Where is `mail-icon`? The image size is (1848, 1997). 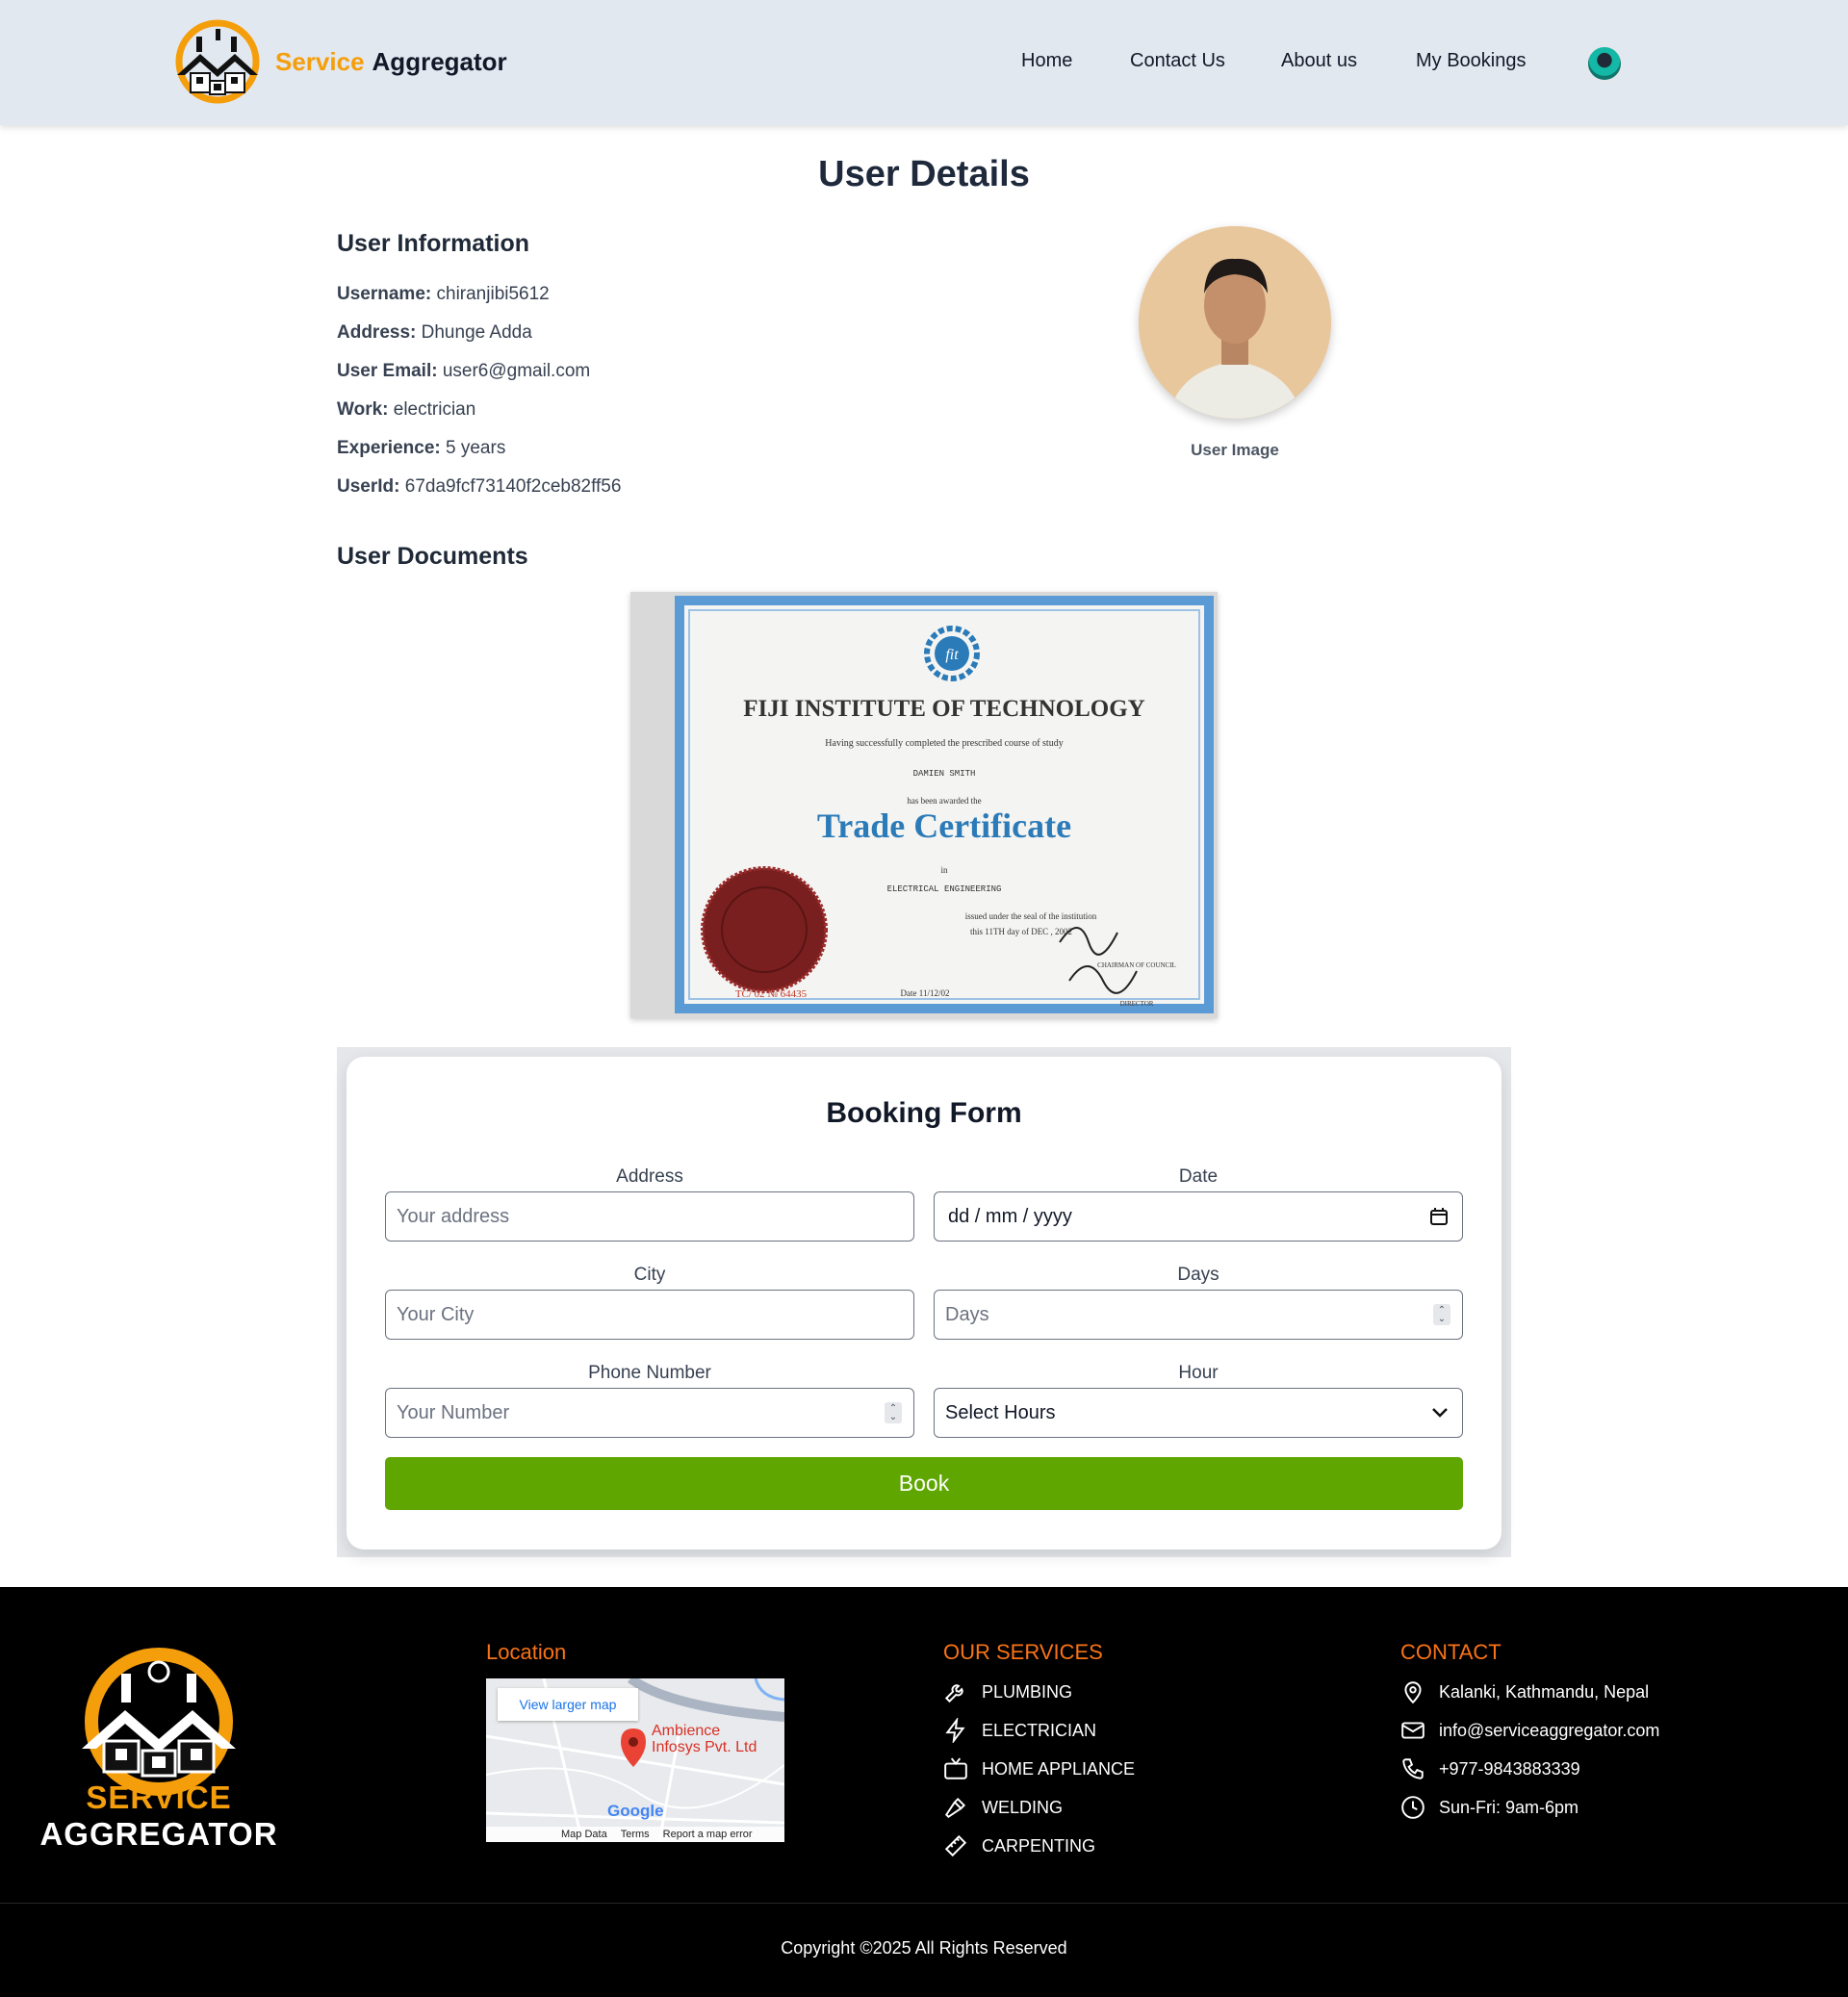
mail-icon is located at coordinates (1412, 1731).